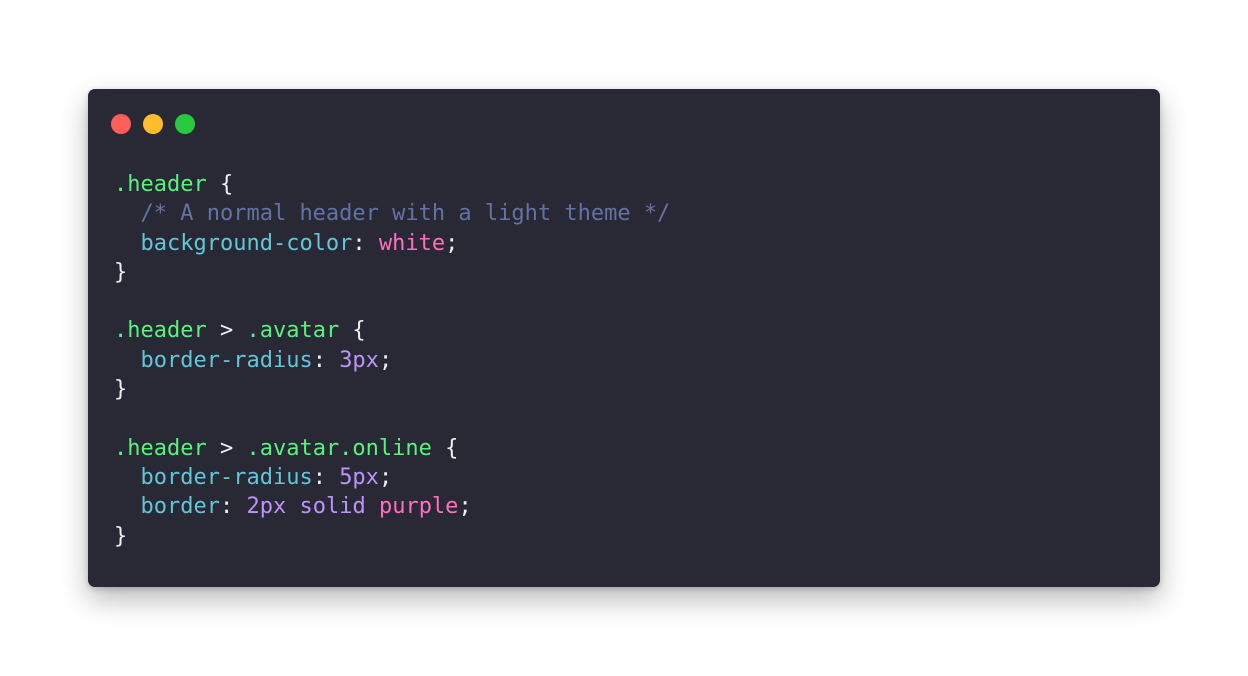 The height and width of the screenshot is (676, 1248). What do you see at coordinates (246, 243) in the screenshot?
I see `css-property: background-color` at bounding box center [246, 243].